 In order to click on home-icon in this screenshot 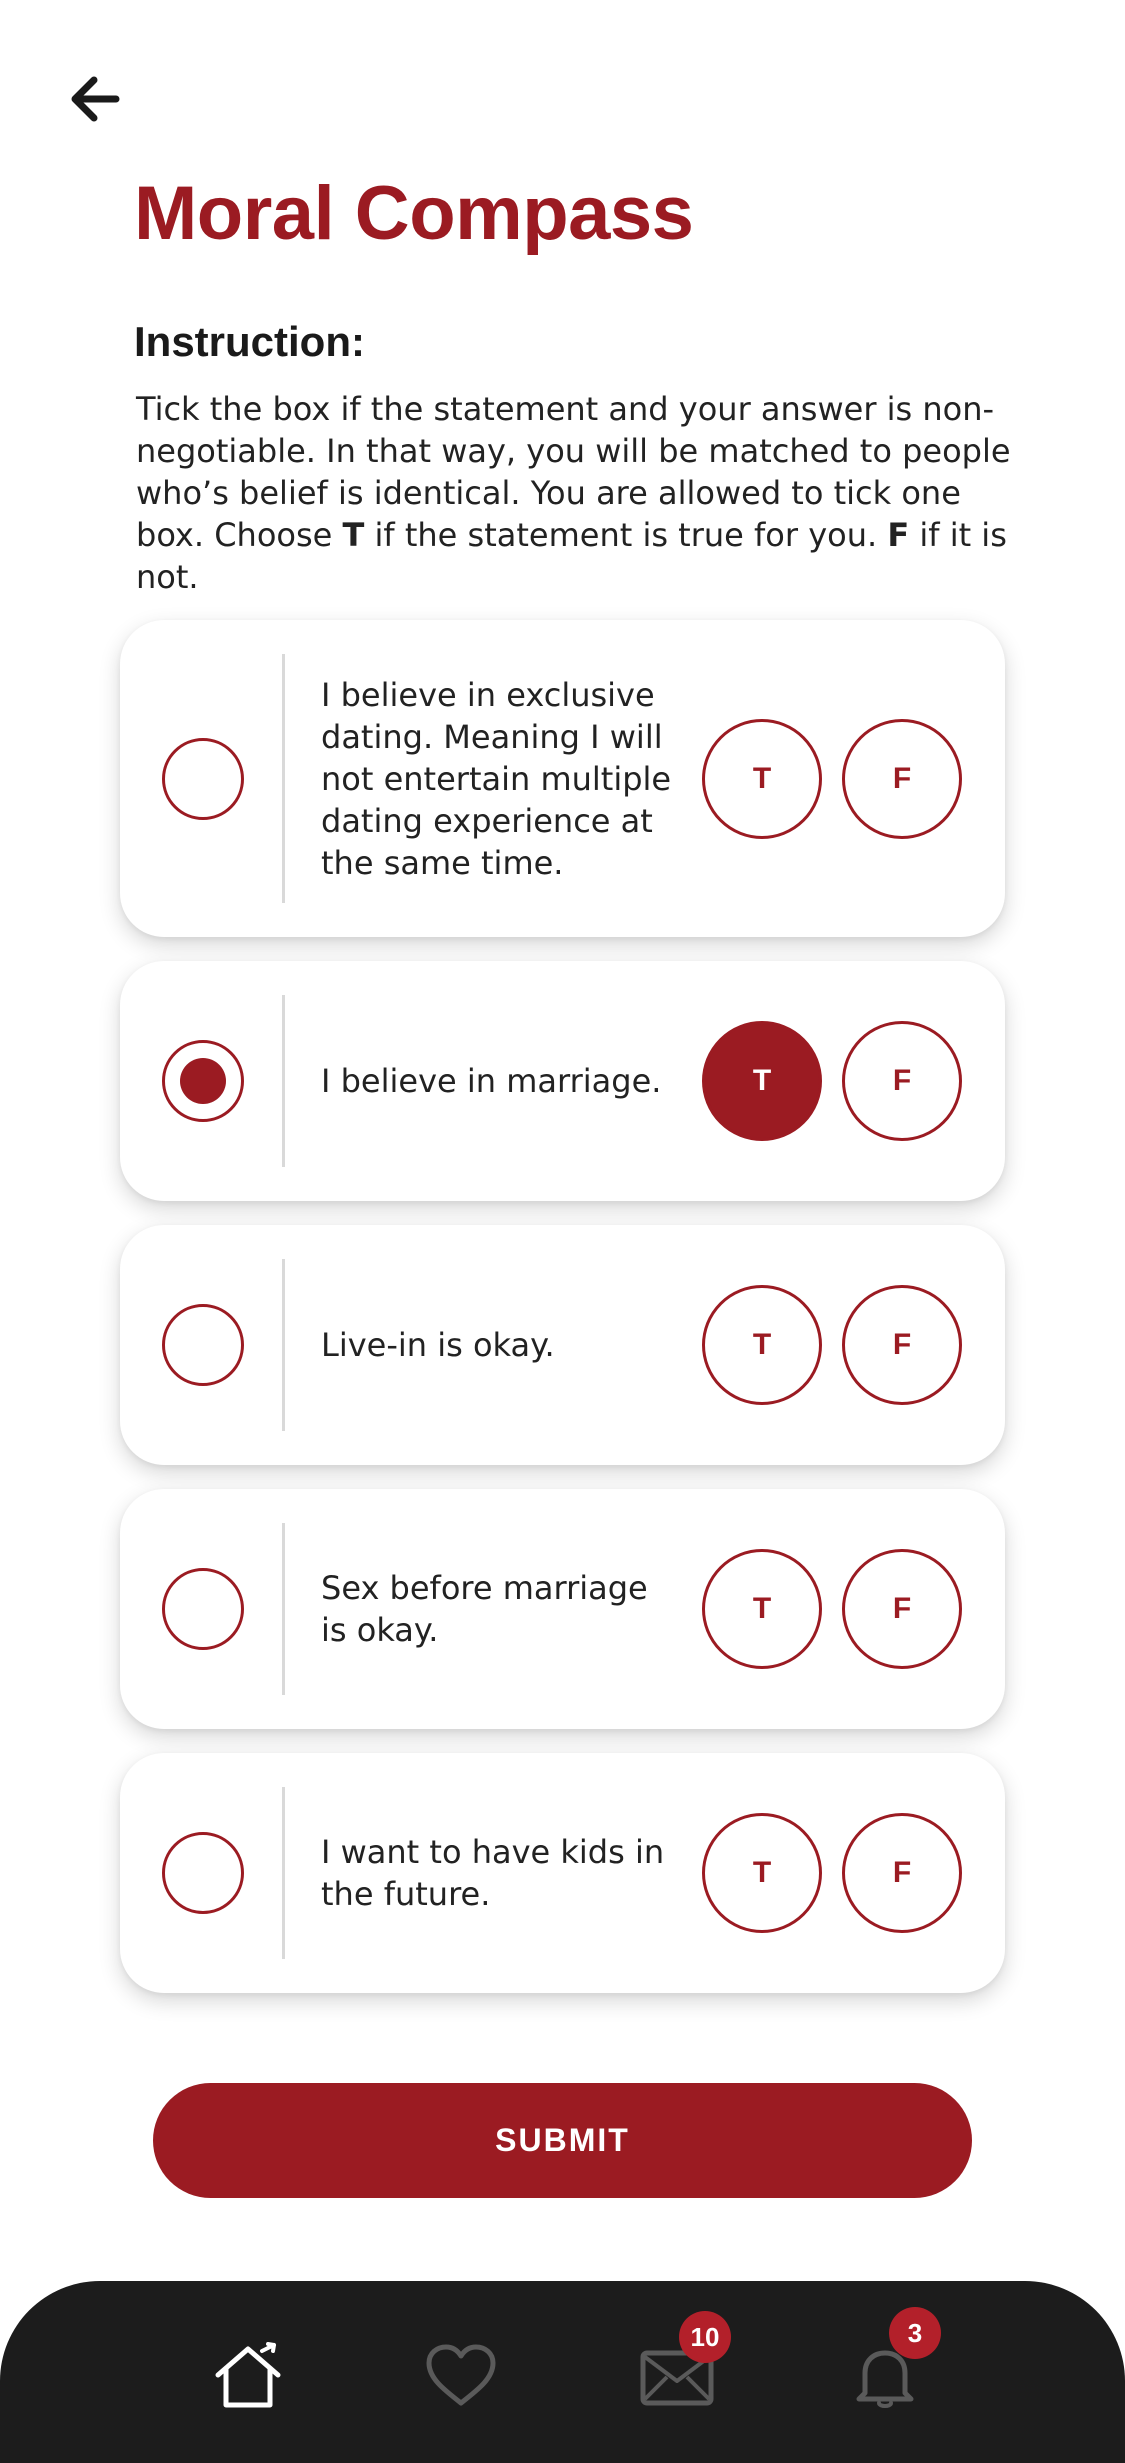, I will do `click(248, 2375)`.